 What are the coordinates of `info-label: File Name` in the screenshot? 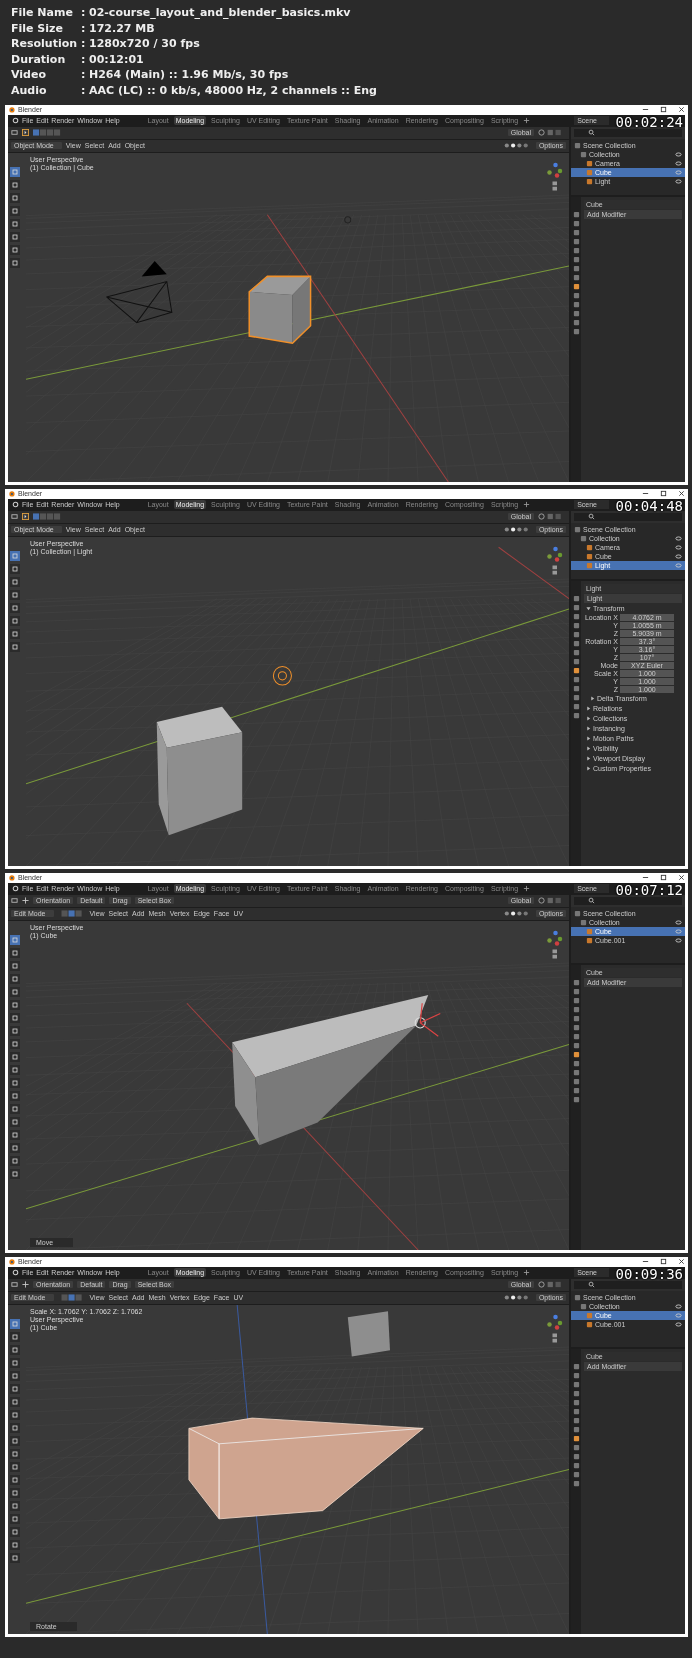 It's located at (42, 13).